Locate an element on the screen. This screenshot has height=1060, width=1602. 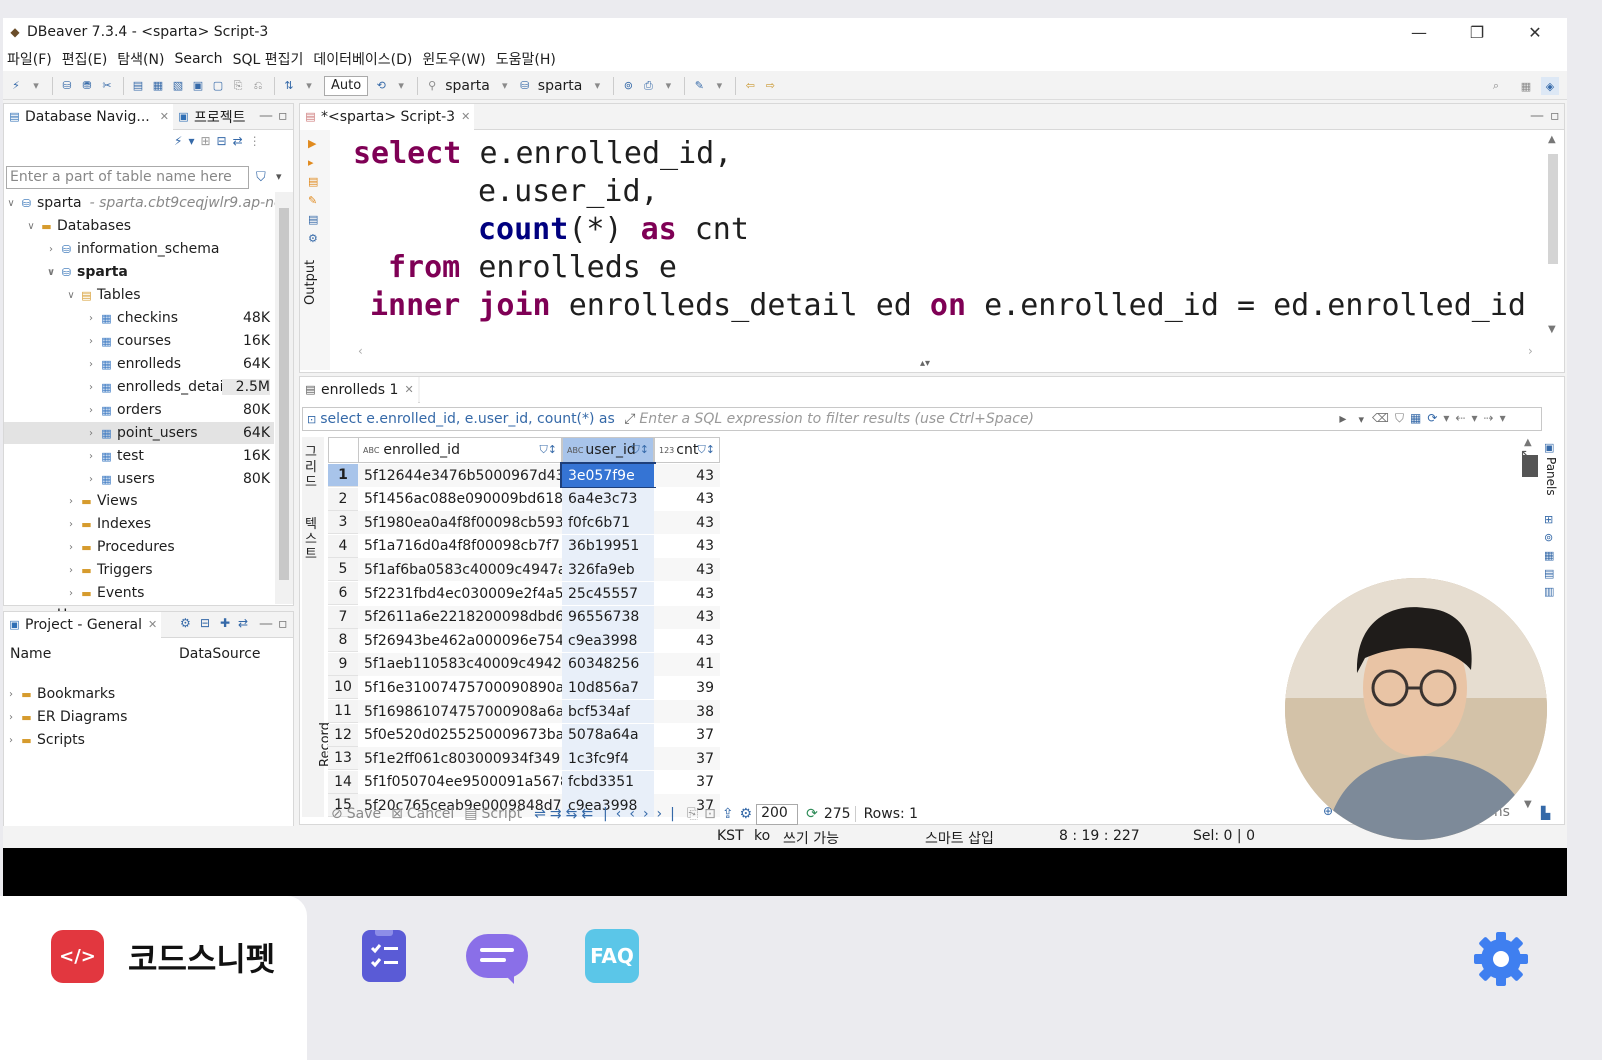
row-number: 14 is located at coordinates (343, 782).